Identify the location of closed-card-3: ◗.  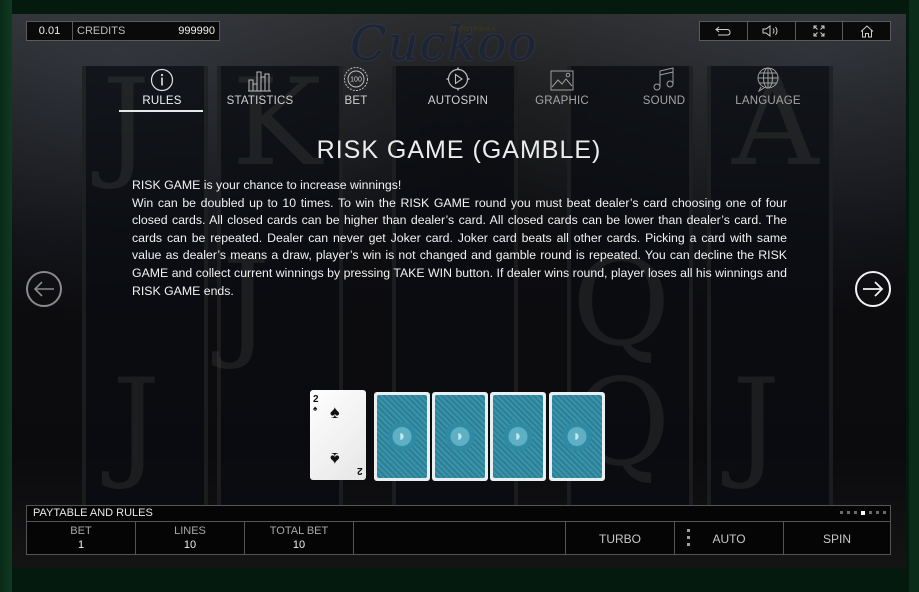
(518, 436).